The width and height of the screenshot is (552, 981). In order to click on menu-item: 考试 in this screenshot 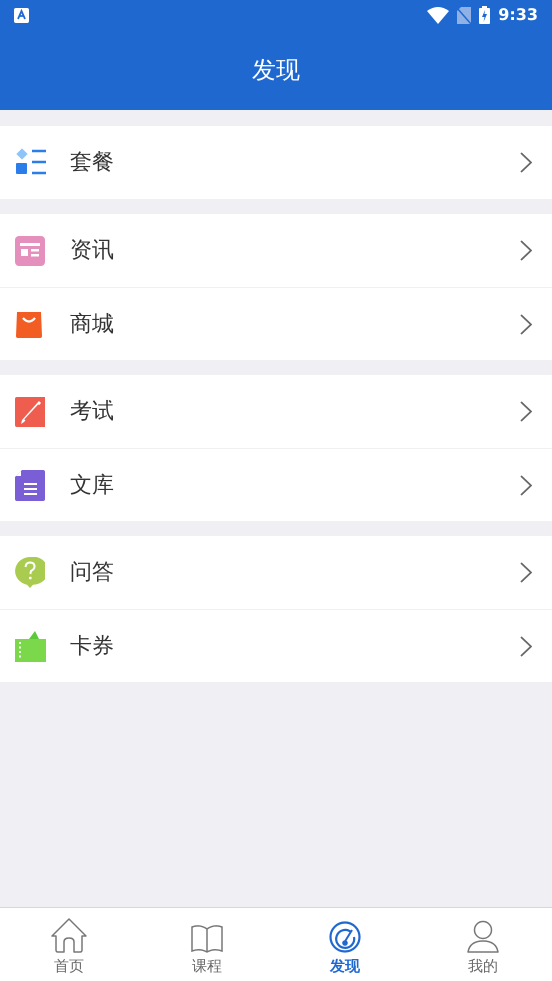, I will do `click(276, 411)`.